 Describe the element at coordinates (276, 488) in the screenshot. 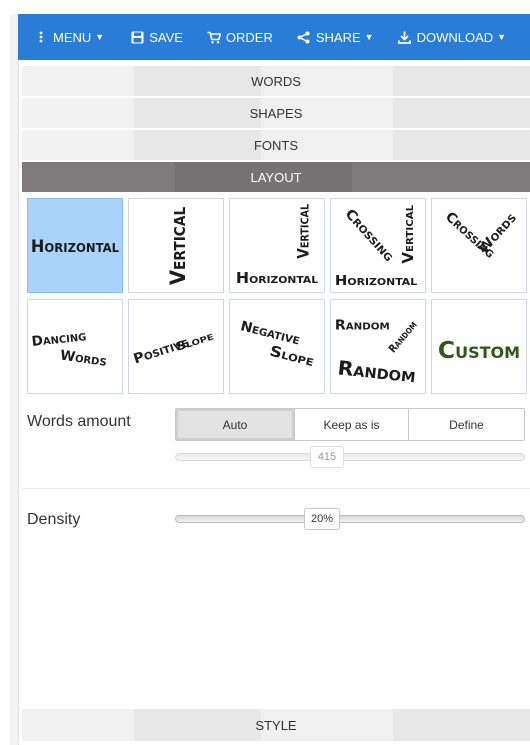

I see `section-divider` at that location.